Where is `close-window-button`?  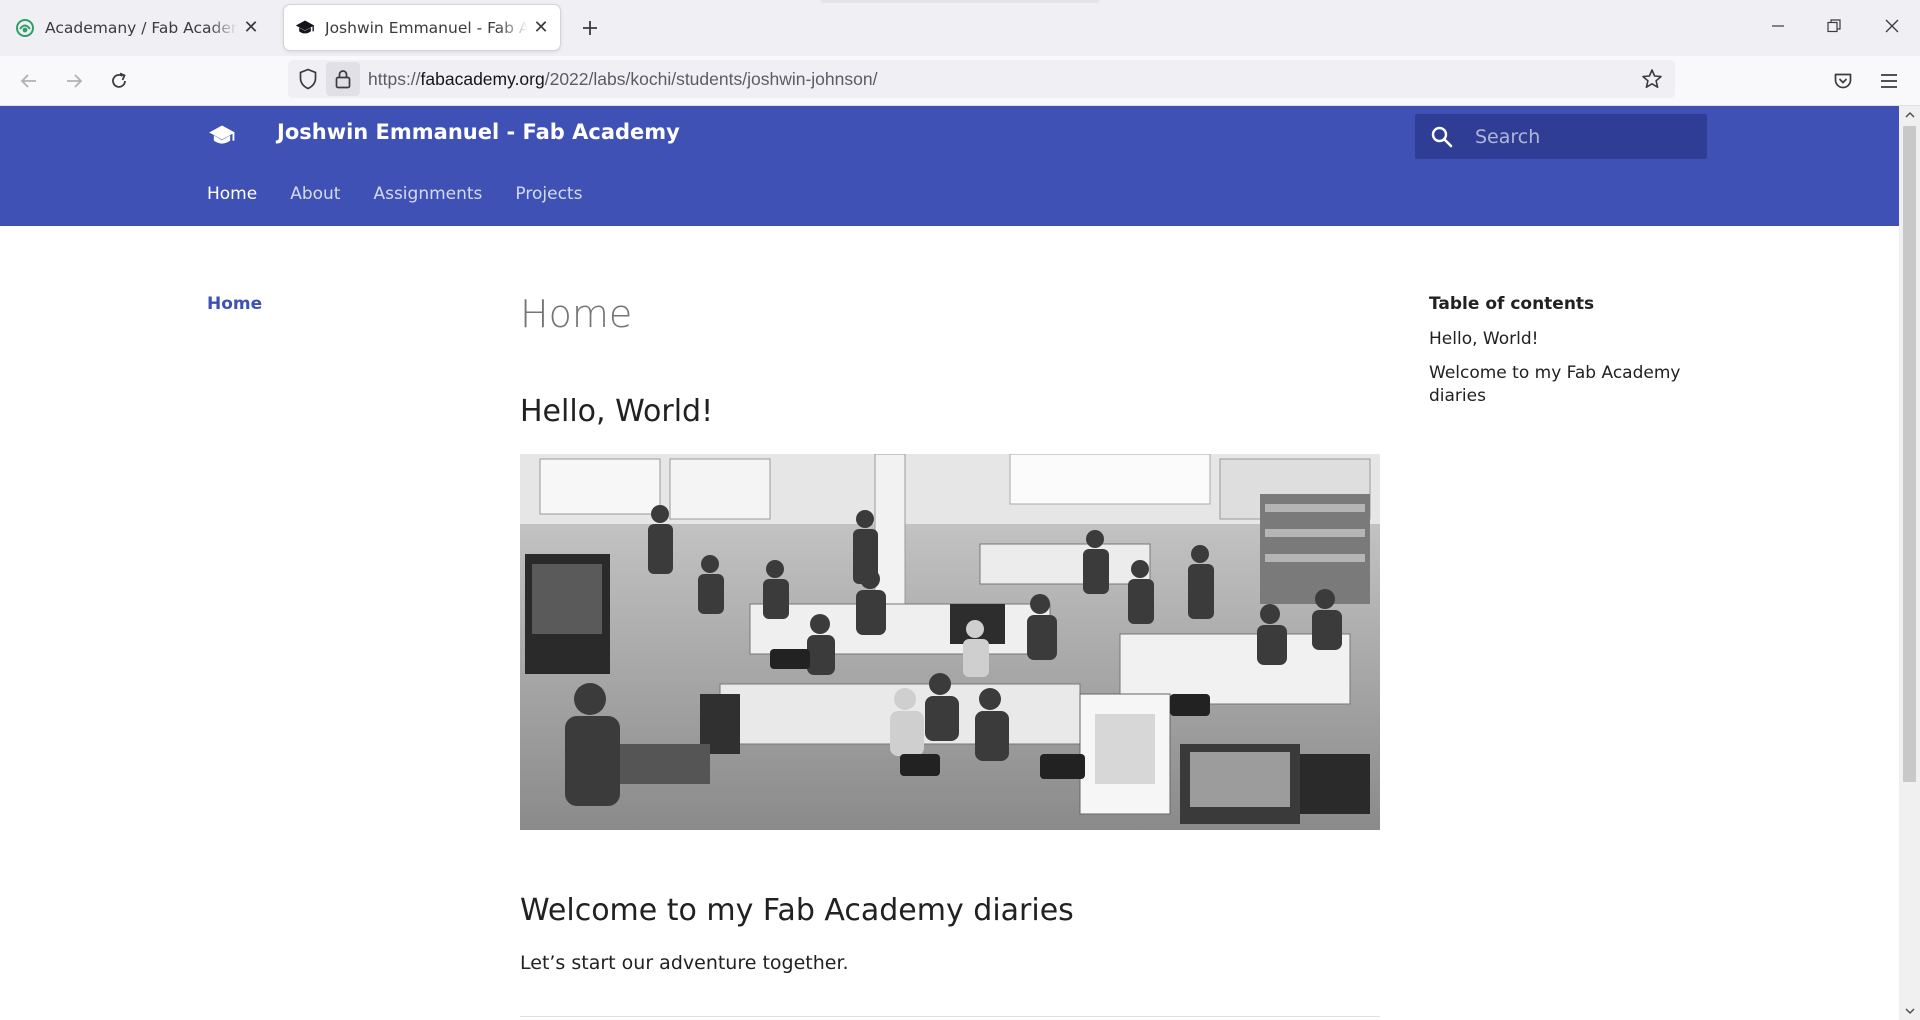 close-window-button is located at coordinates (1892, 26).